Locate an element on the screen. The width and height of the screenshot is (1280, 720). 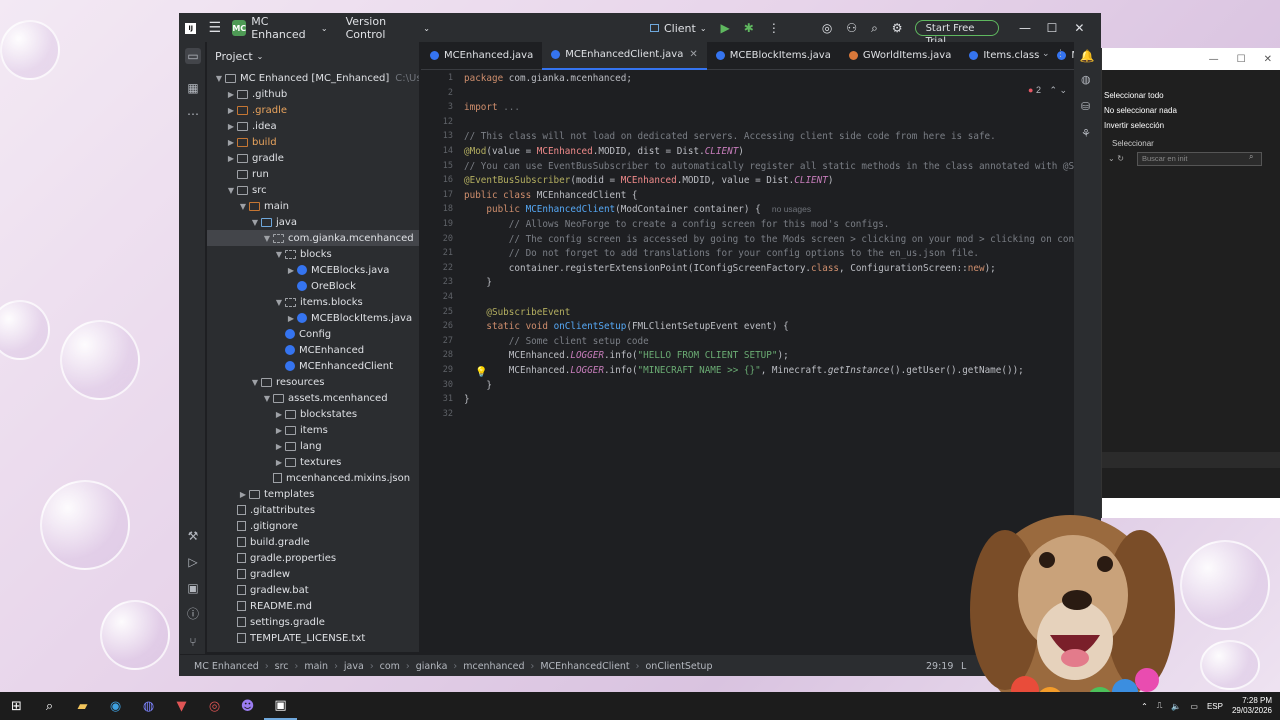
editor-tab: MCEnhancedClient.java ✕ is located at coordinates (624, 55).